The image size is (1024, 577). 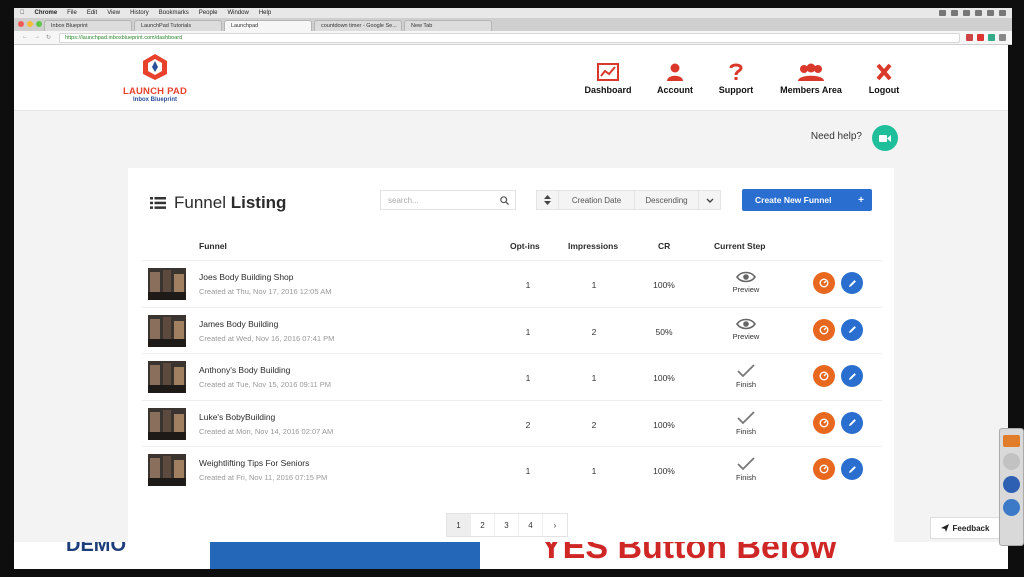 I want to click on toolbar-green-icon, so click(x=1011, y=507).